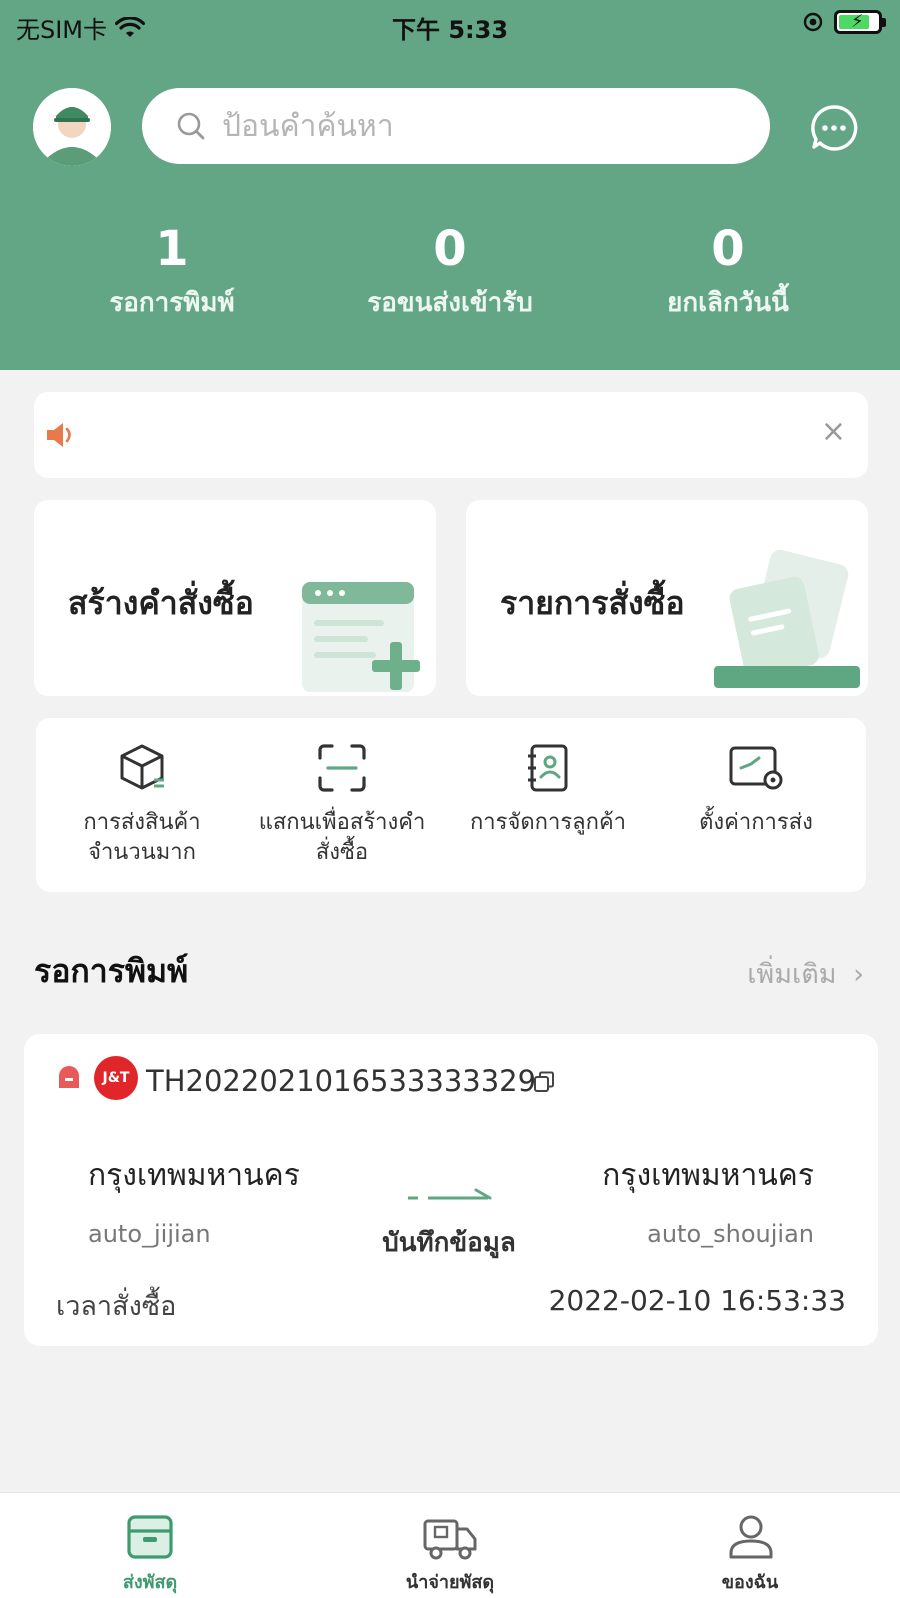  I want to click on stat-cancelled-today: 0 ยกเลิกวันนี้, so click(728, 271).